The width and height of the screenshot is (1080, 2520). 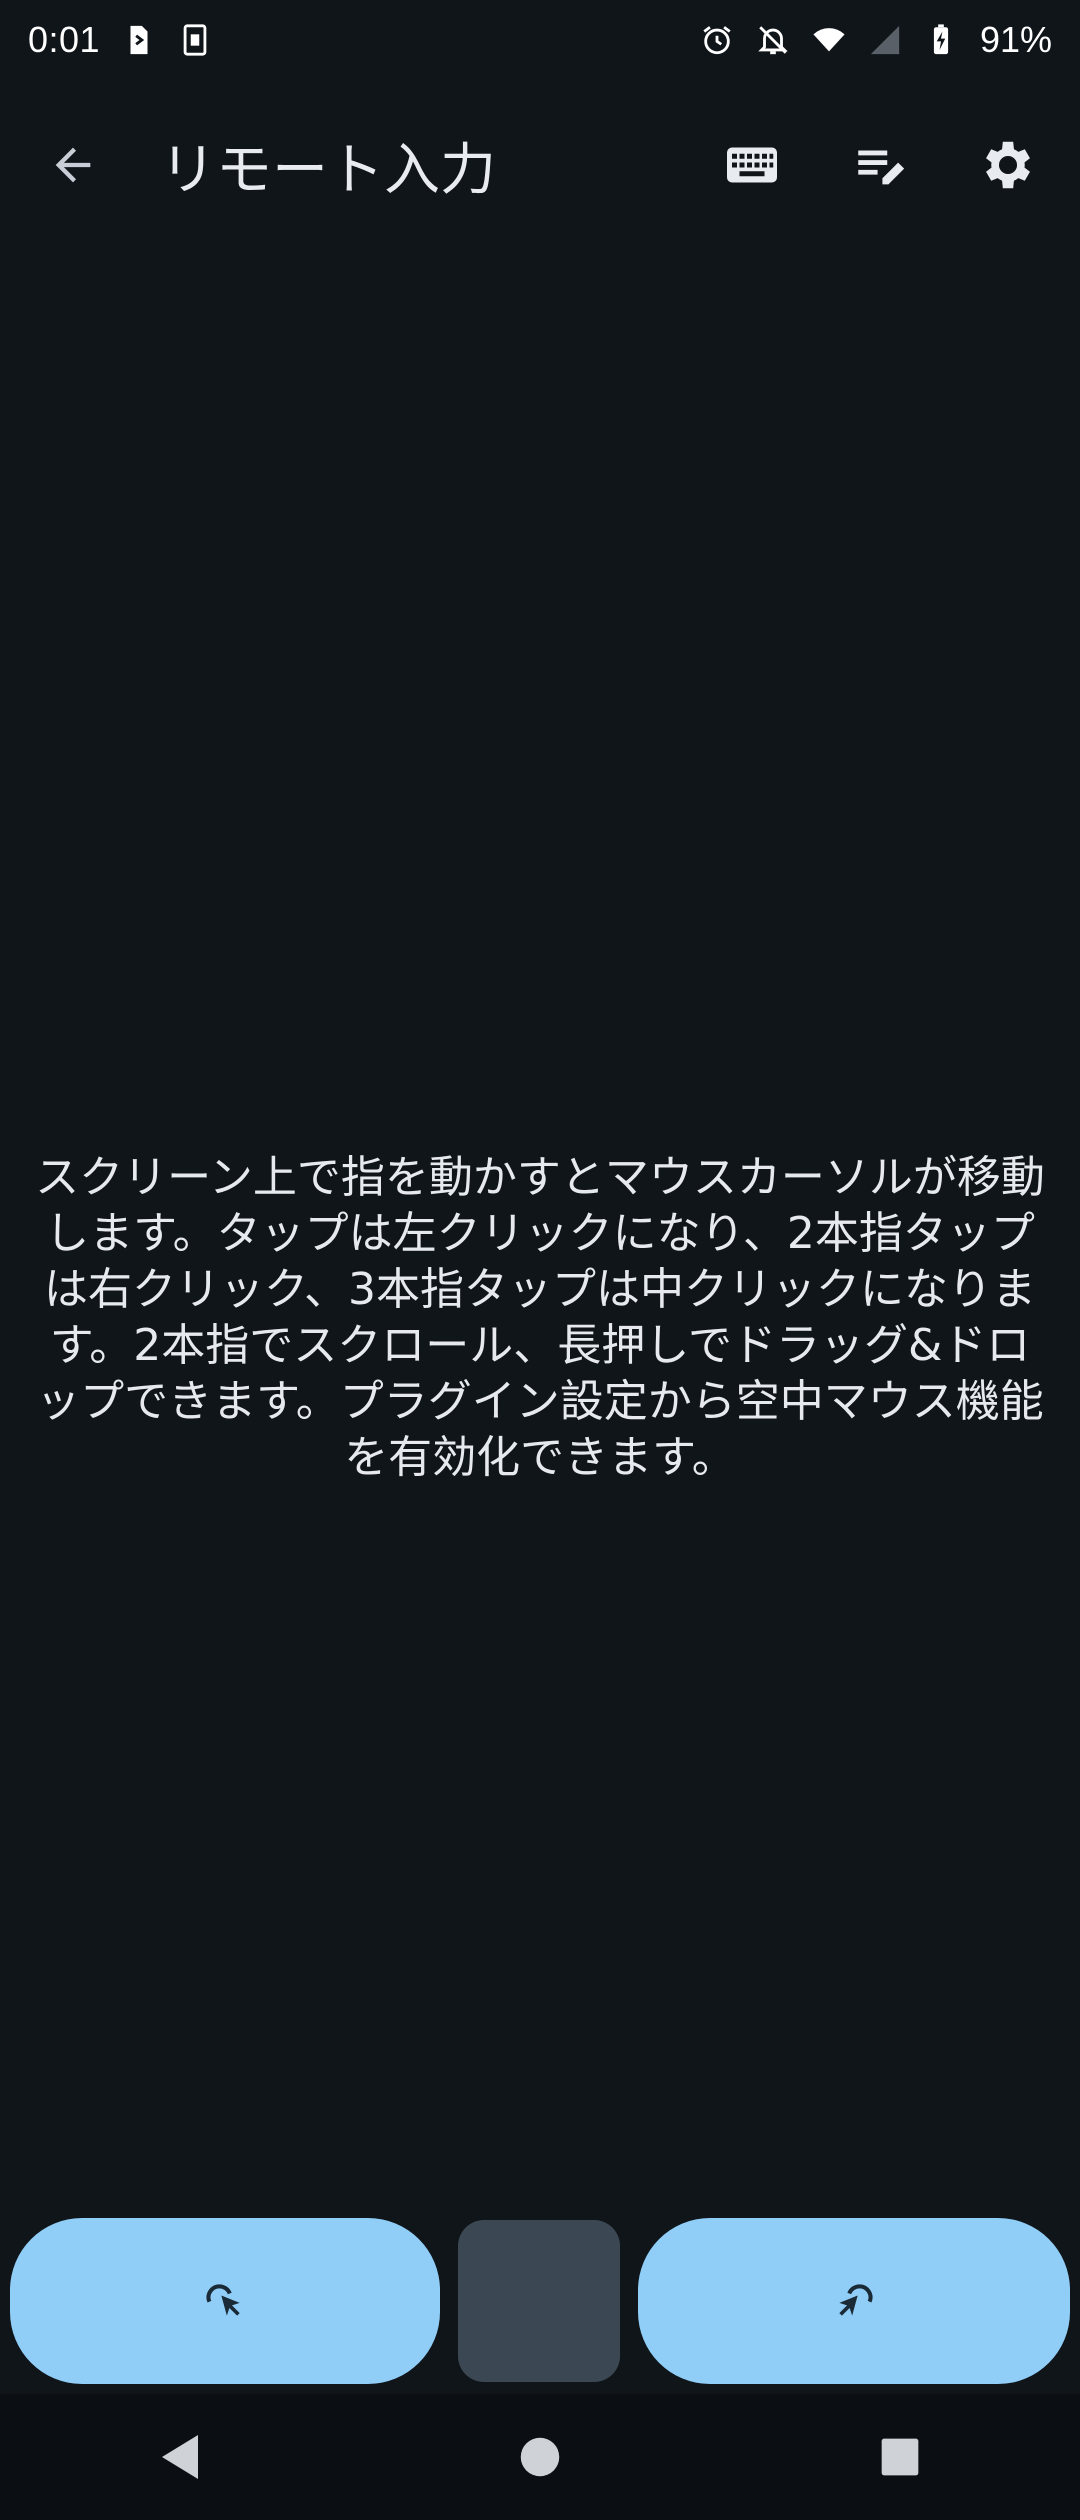 I want to click on right-click-button, so click(x=854, y=2301).